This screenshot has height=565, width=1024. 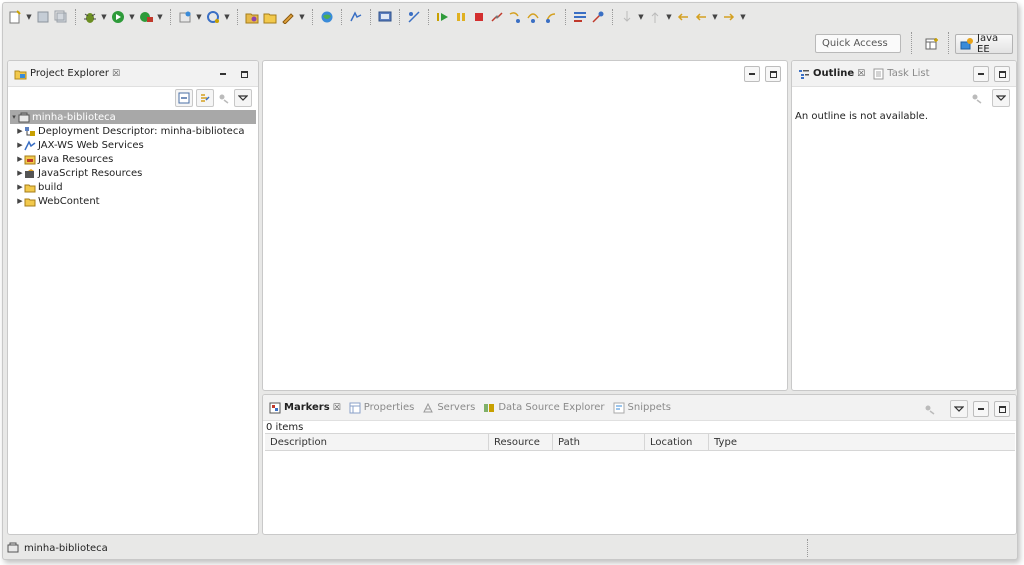 I want to click on open-folder-icon, so click(x=270, y=17).